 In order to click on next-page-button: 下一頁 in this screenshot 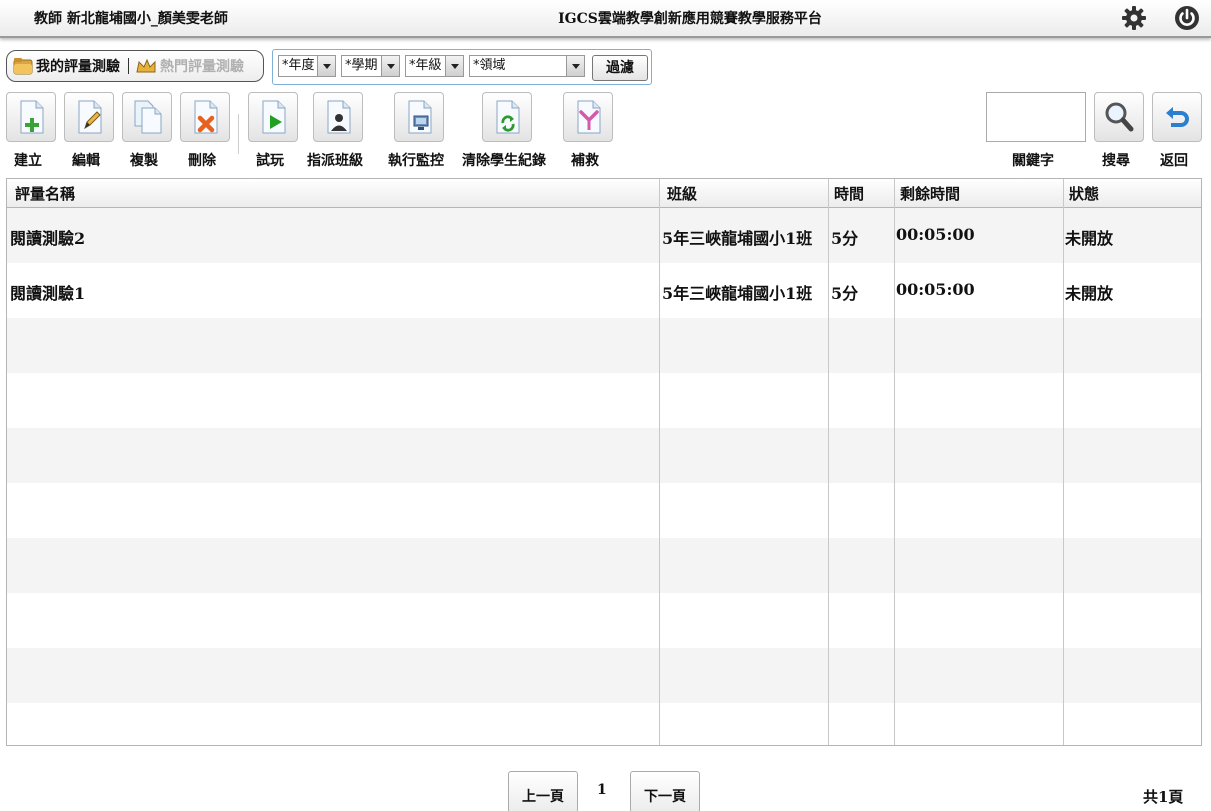, I will do `click(665, 791)`.